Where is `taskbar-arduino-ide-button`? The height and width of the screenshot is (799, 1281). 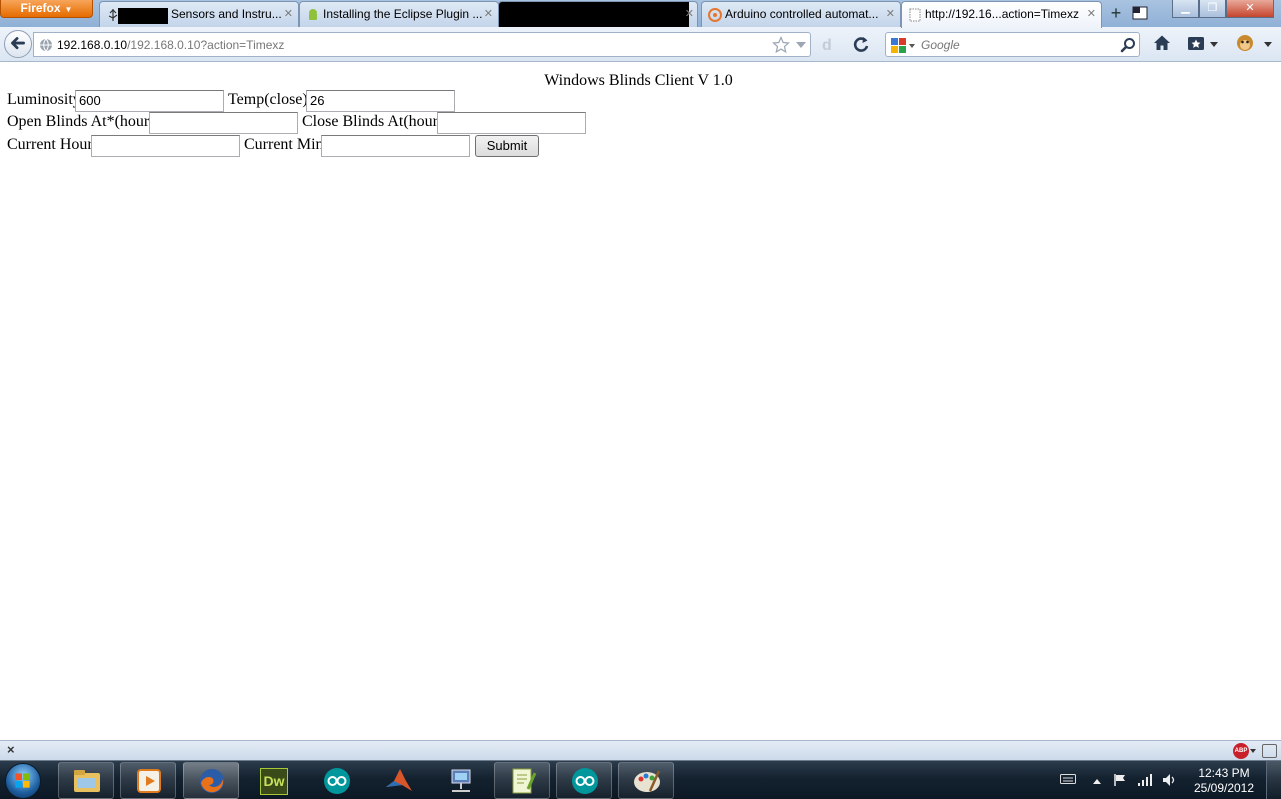
taskbar-arduino-ide-button is located at coordinates (584, 780).